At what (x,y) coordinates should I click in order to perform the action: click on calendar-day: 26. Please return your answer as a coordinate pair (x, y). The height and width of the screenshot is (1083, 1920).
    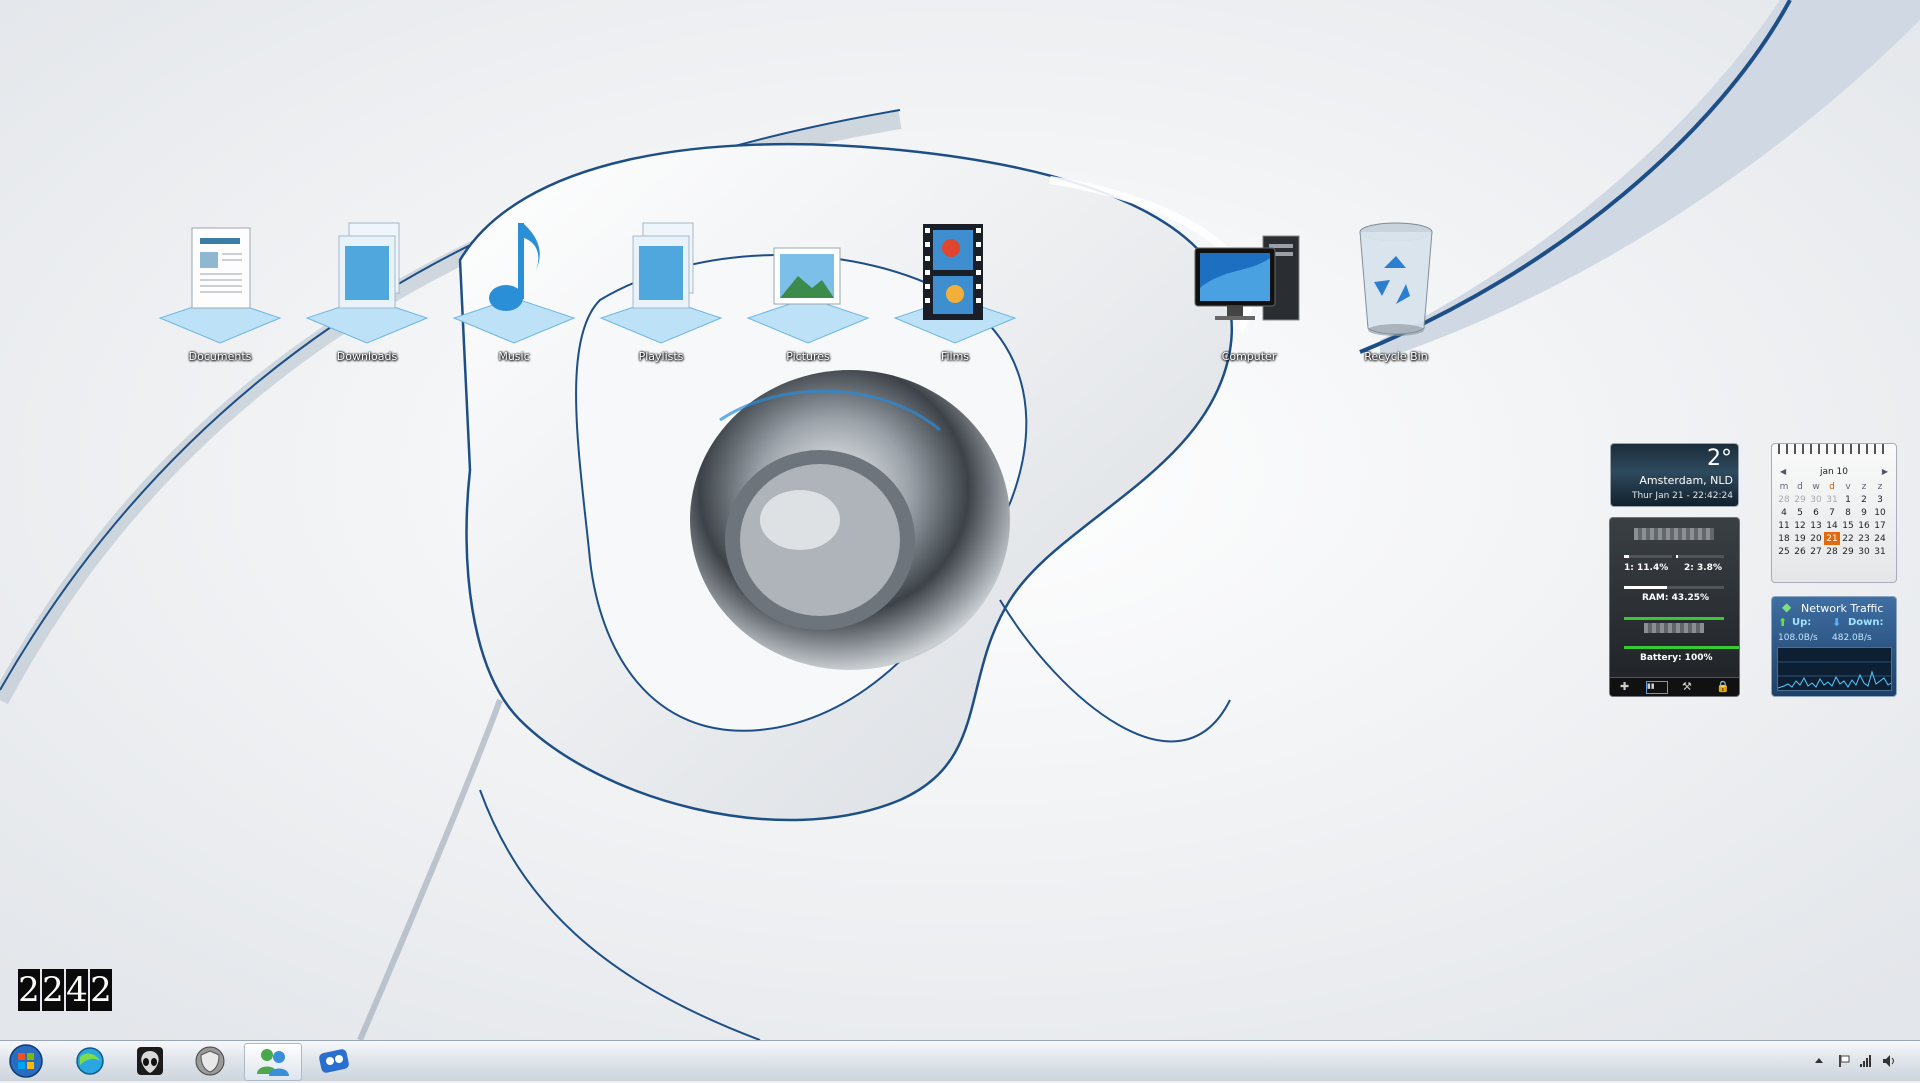
    Looking at the image, I should click on (1800, 551).